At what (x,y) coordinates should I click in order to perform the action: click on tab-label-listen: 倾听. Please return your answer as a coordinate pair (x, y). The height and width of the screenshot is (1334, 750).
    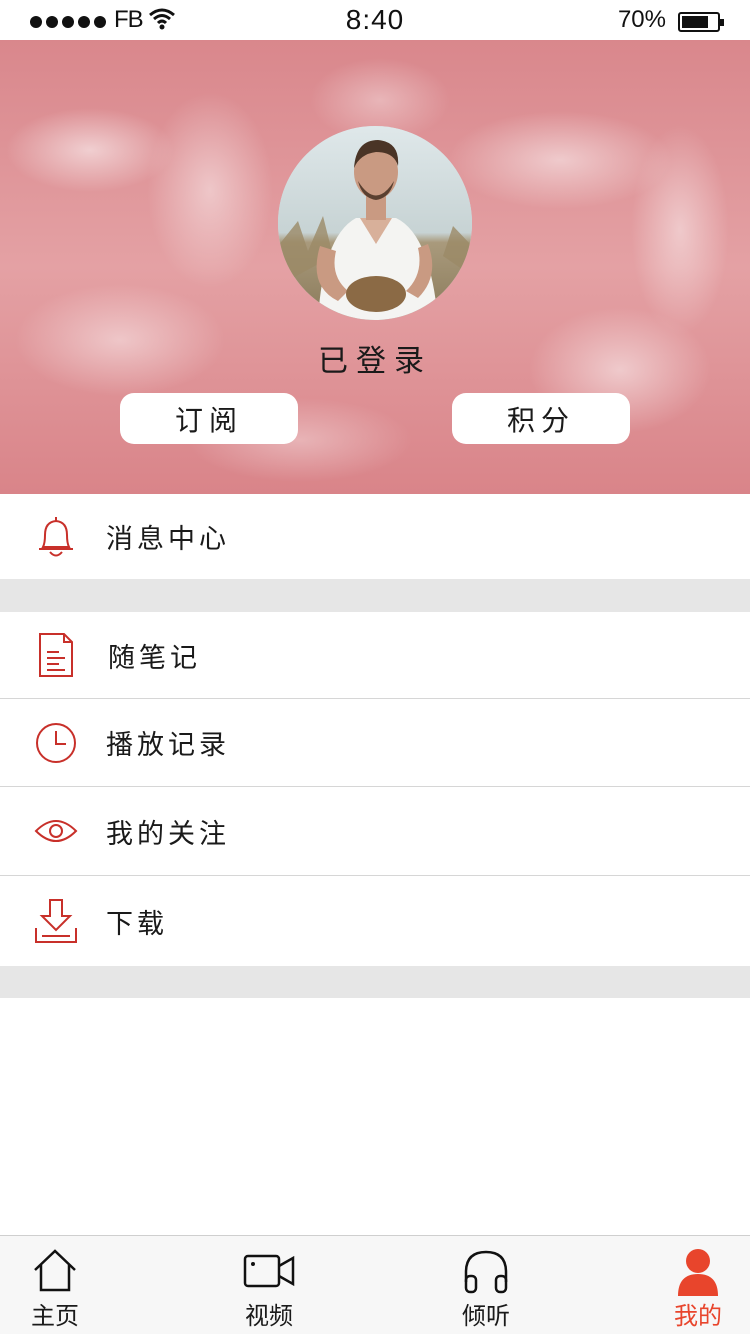
    Looking at the image, I should click on (486, 1316).